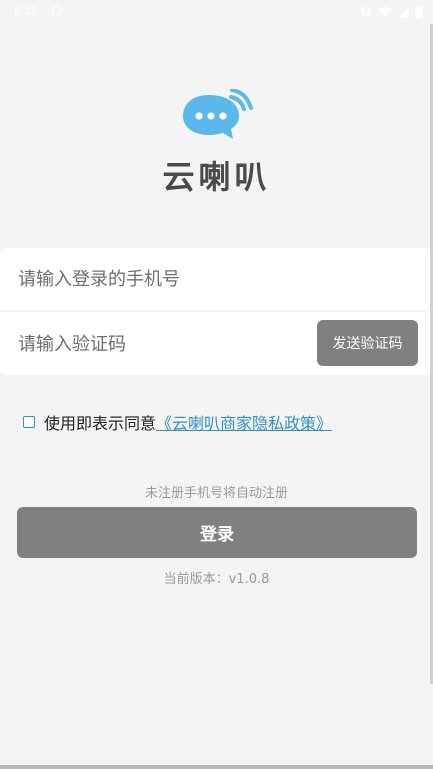 The height and width of the screenshot is (769, 433). What do you see at coordinates (29, 422) in the screenshot?
I see `agreement-checkbox` at bounding box center [29, 422].